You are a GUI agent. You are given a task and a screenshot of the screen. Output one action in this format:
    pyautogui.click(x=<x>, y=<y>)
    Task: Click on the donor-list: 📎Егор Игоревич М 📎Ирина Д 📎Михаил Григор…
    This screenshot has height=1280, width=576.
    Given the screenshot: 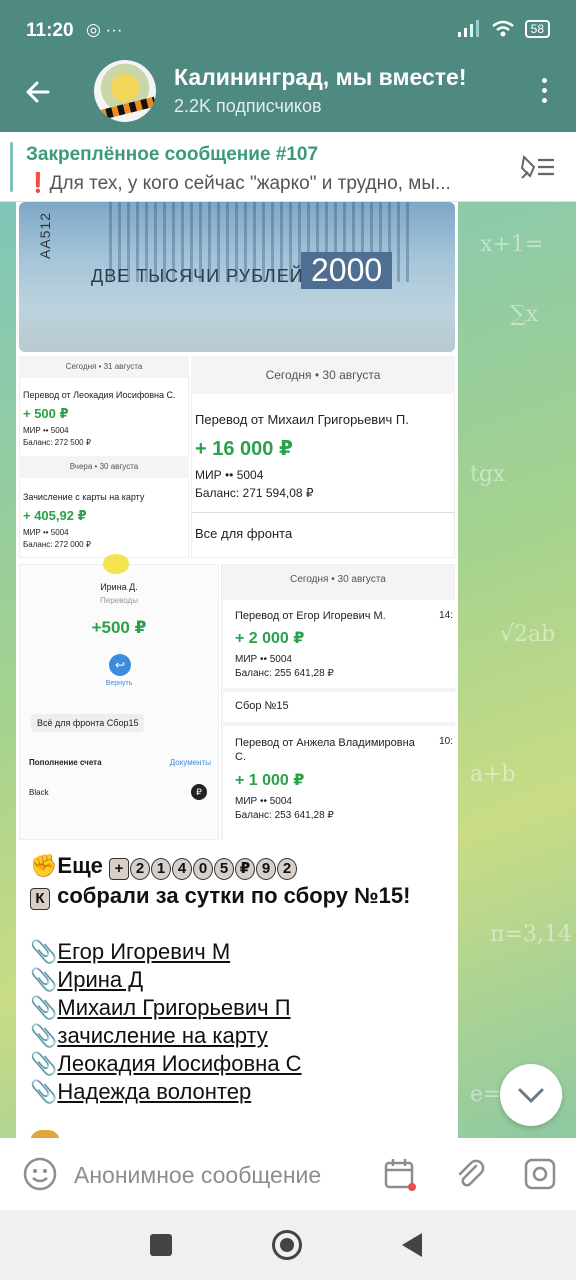 What is the action you would take?
    pyautogui.click(x=240, y=1022)
    